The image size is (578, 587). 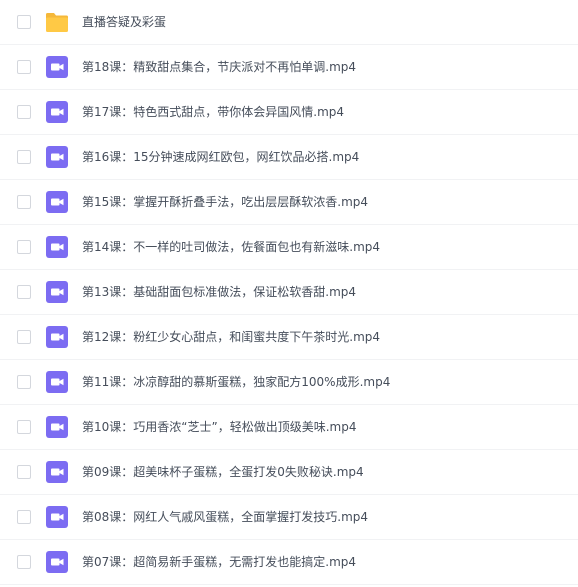 I want to click on file-name: 第14课：不一样的吐司做法，佐餐面包也有新滋味.mp4, so click(x=231, y=247).